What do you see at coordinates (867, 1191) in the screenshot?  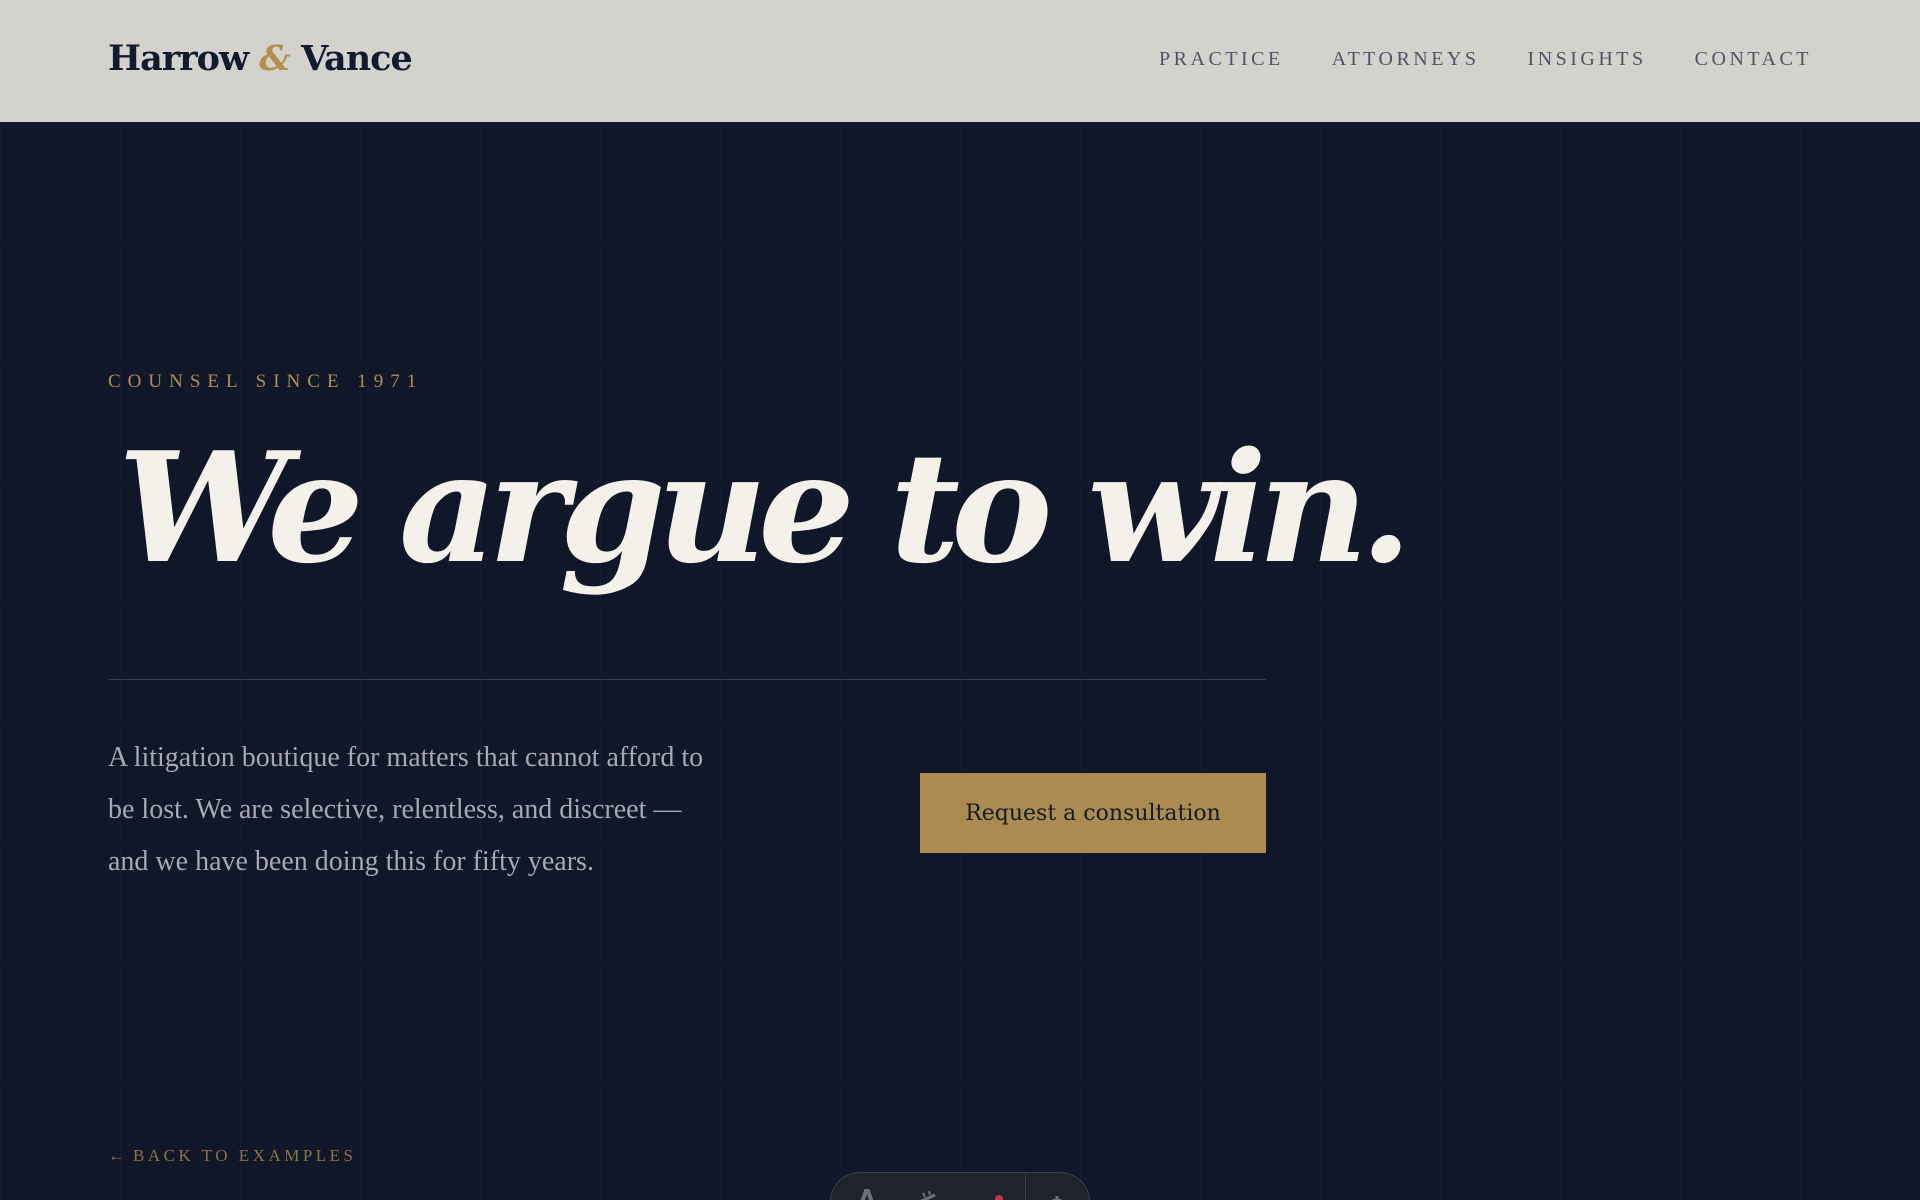 I see `font-icon` at bounding box center [867, 1191].